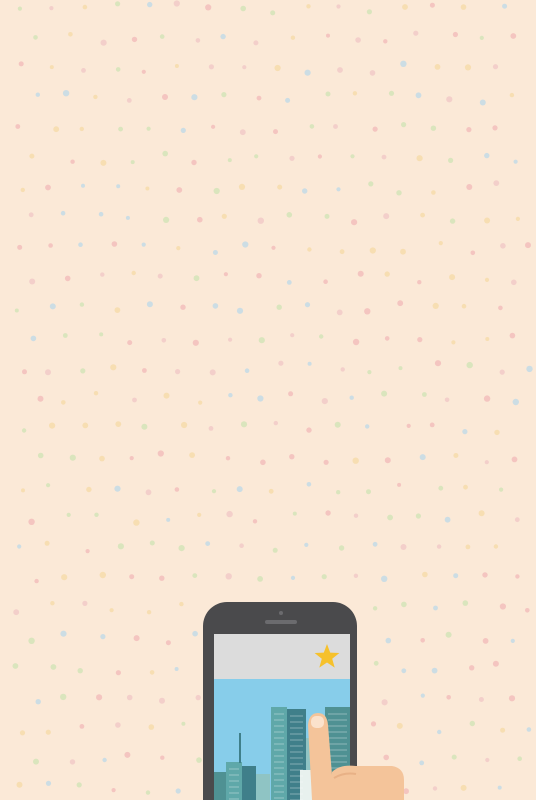  Describe the element at coordinates (368, 782) in the screenshot. I see `hand-palm` at that location.